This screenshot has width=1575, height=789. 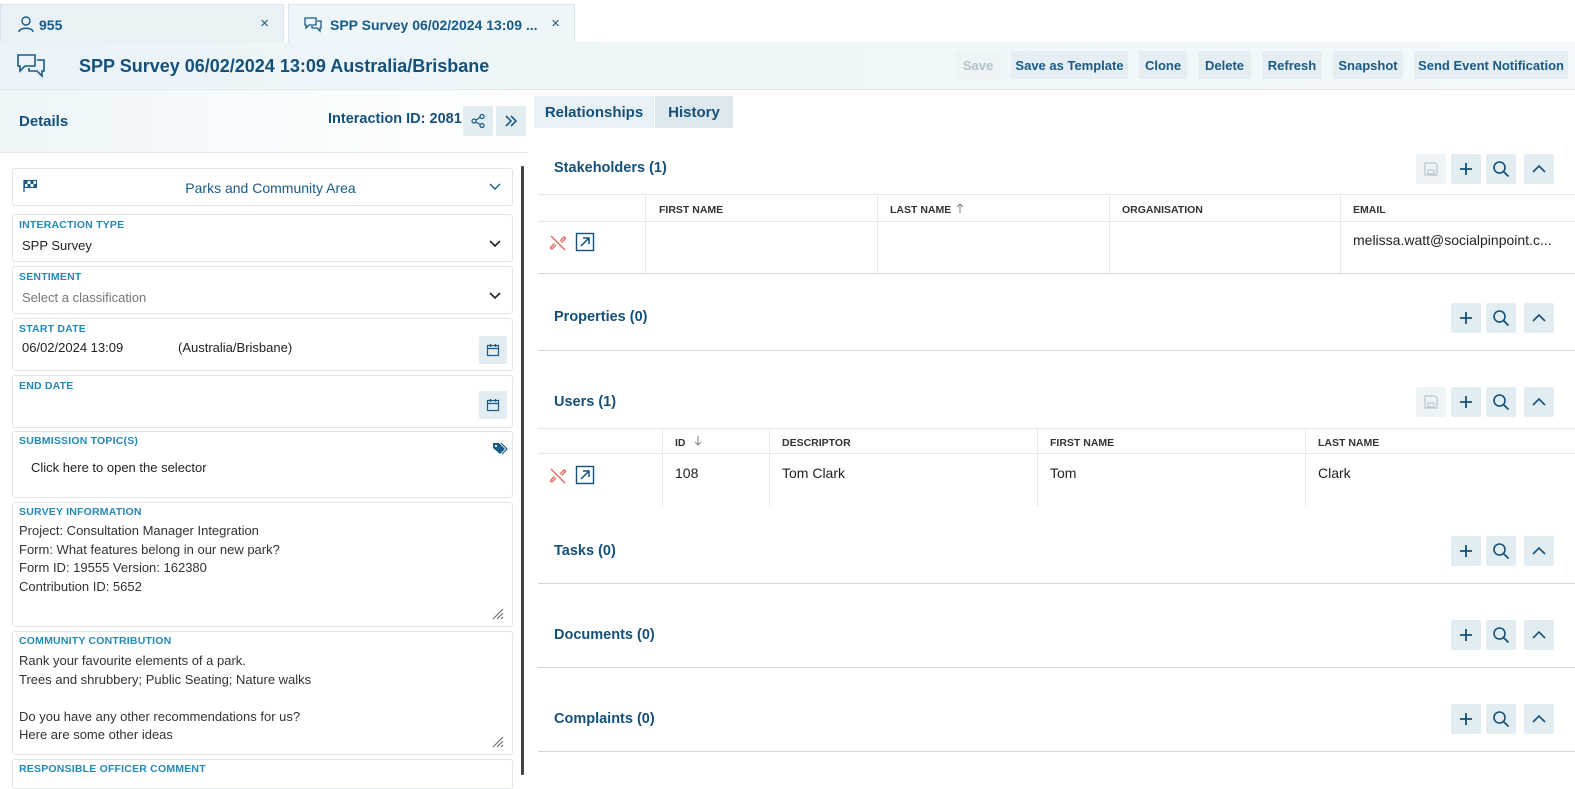 I want to click on save-stakeholders-button, so click(x=1431, y=169).